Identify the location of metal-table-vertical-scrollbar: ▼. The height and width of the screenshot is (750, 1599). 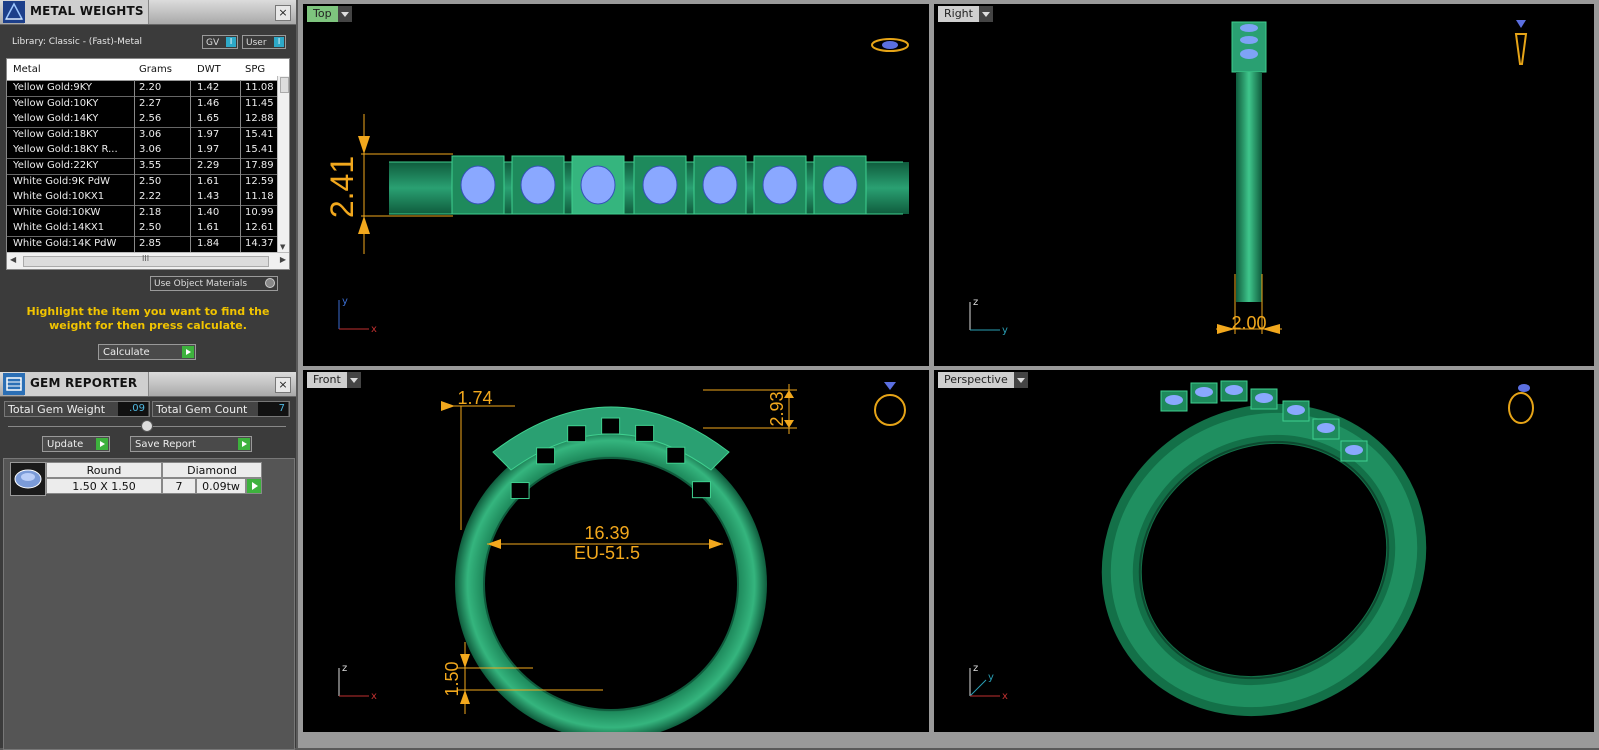
(283, 164).